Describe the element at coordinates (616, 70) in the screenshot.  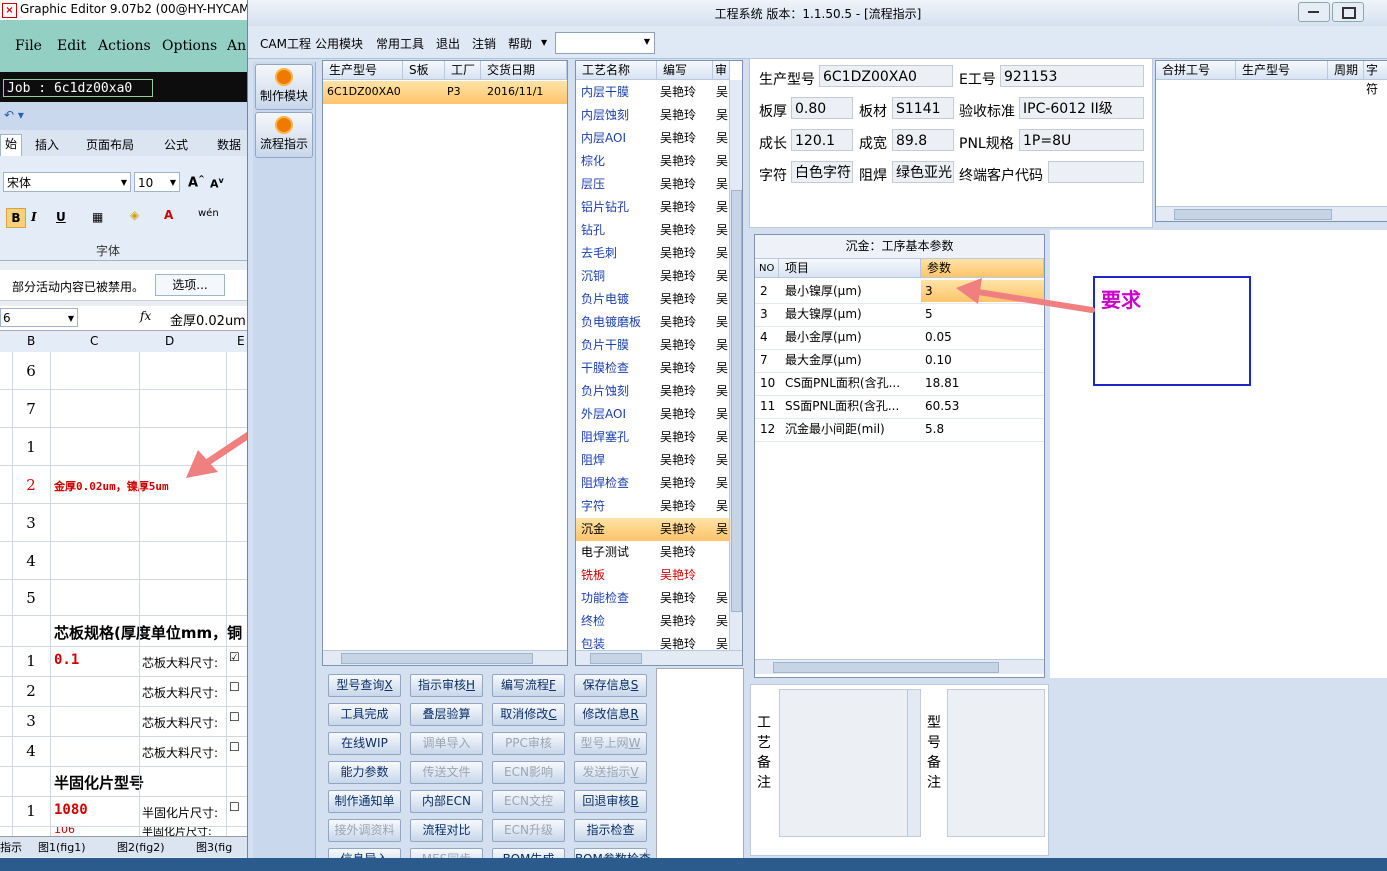
I see `col-header-process-name: 工艺名称` at that location.